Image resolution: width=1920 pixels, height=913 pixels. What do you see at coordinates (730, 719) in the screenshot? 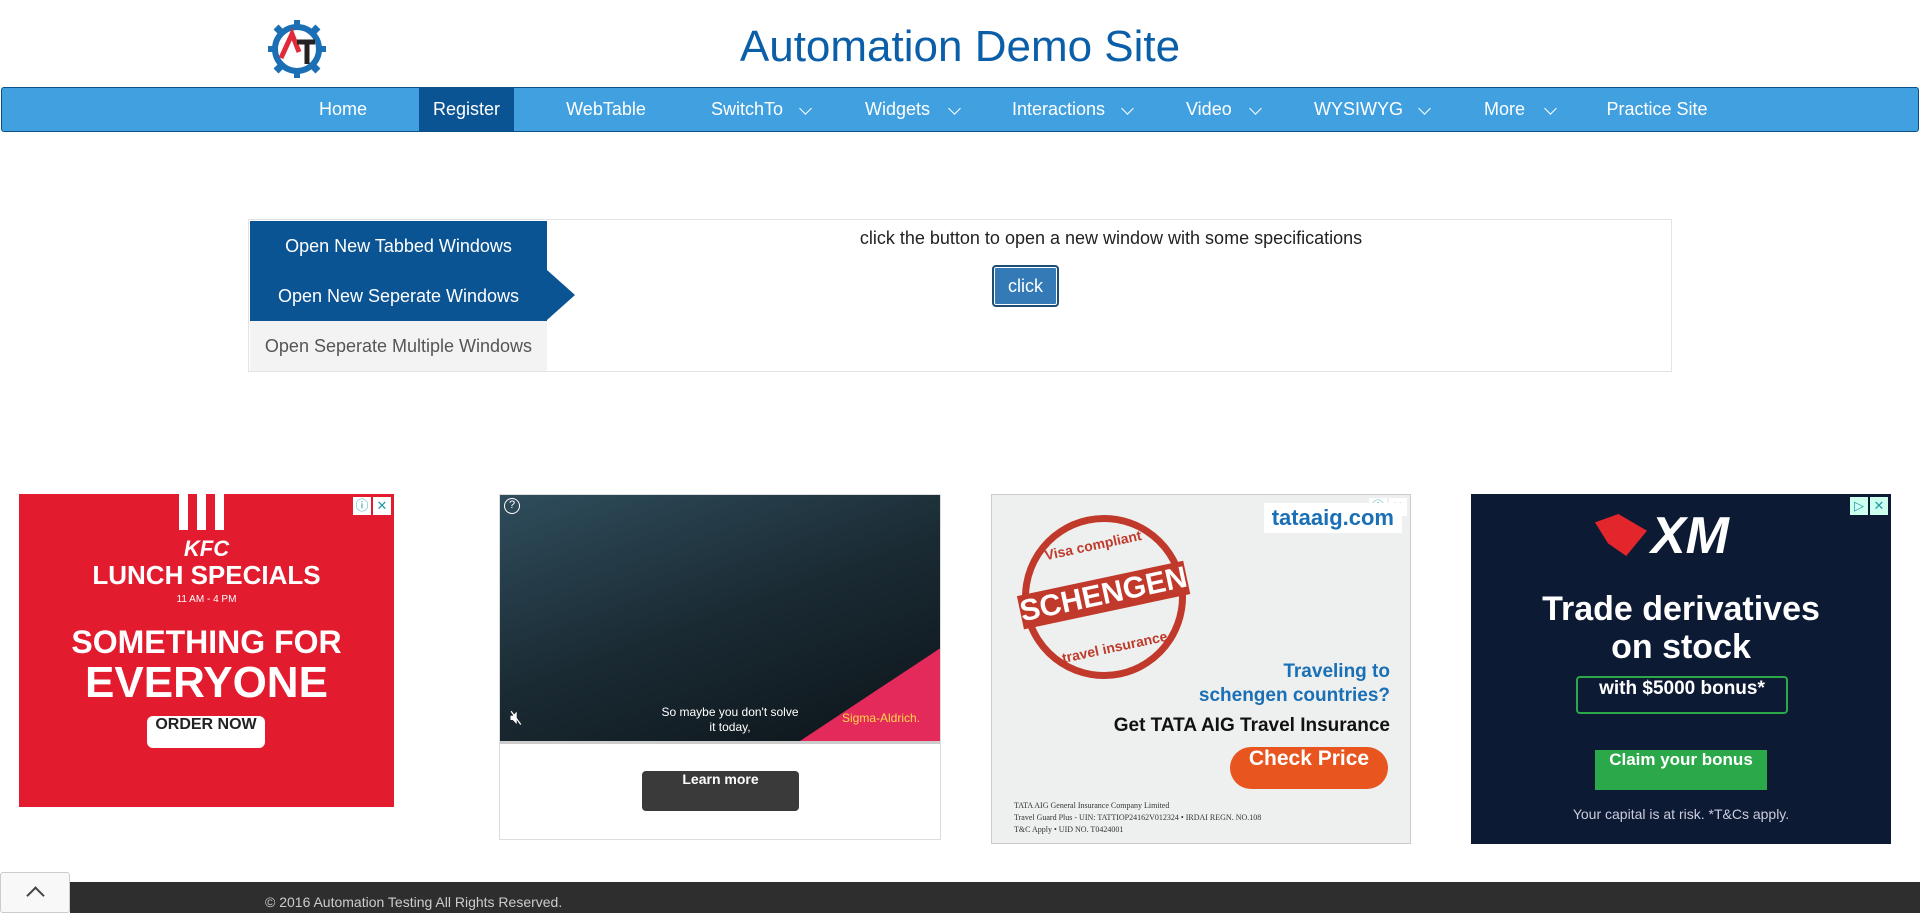
I see `video-caption: So maybe you don't solve it today,` at bounding box center [730, 719].